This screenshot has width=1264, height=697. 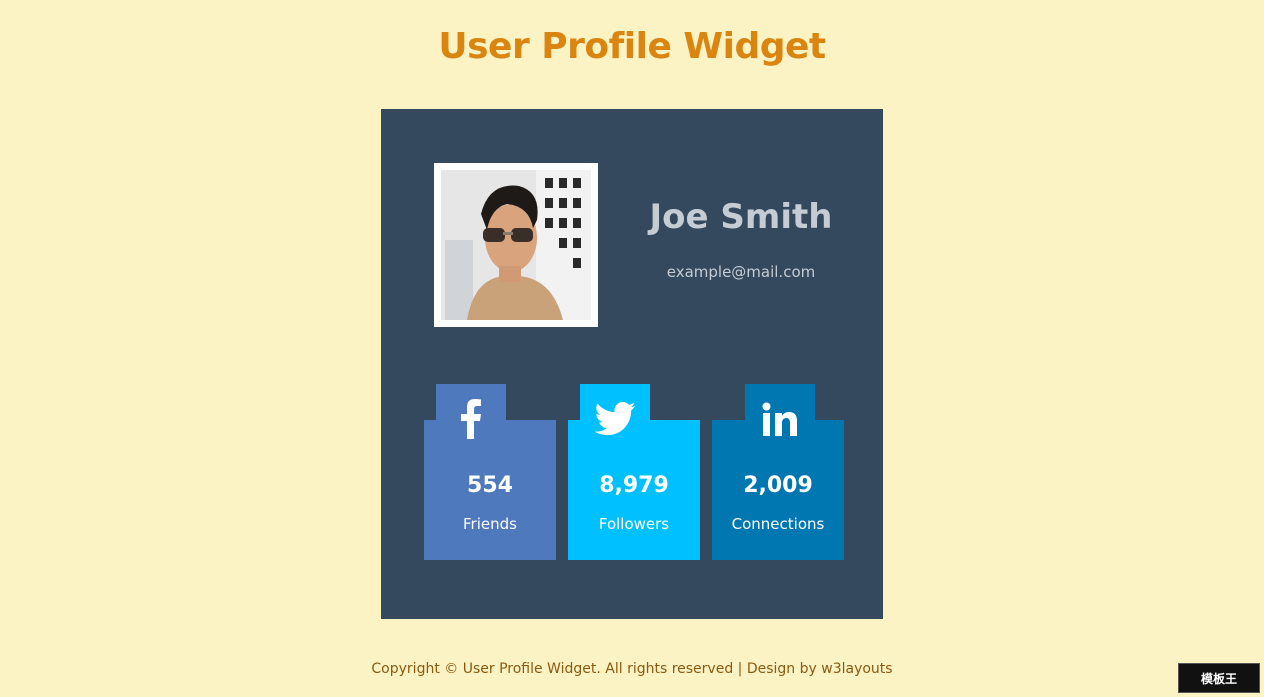 I want to click on linkedin-stat: 2,009 Connections, so click(x=778, y=472).